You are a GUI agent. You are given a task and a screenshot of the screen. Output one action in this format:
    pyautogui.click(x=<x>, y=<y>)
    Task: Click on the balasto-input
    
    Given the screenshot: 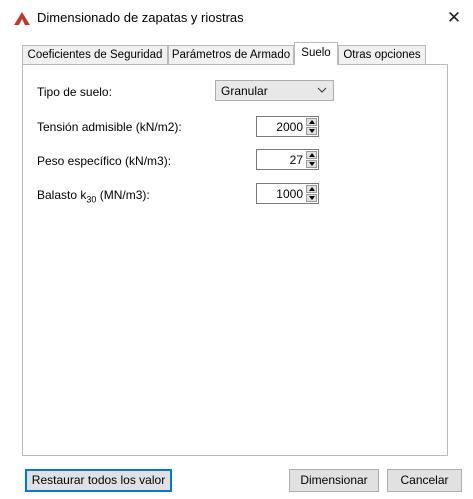 What is the action you would take?
    pyautogui.click(x=281, y=193)
    